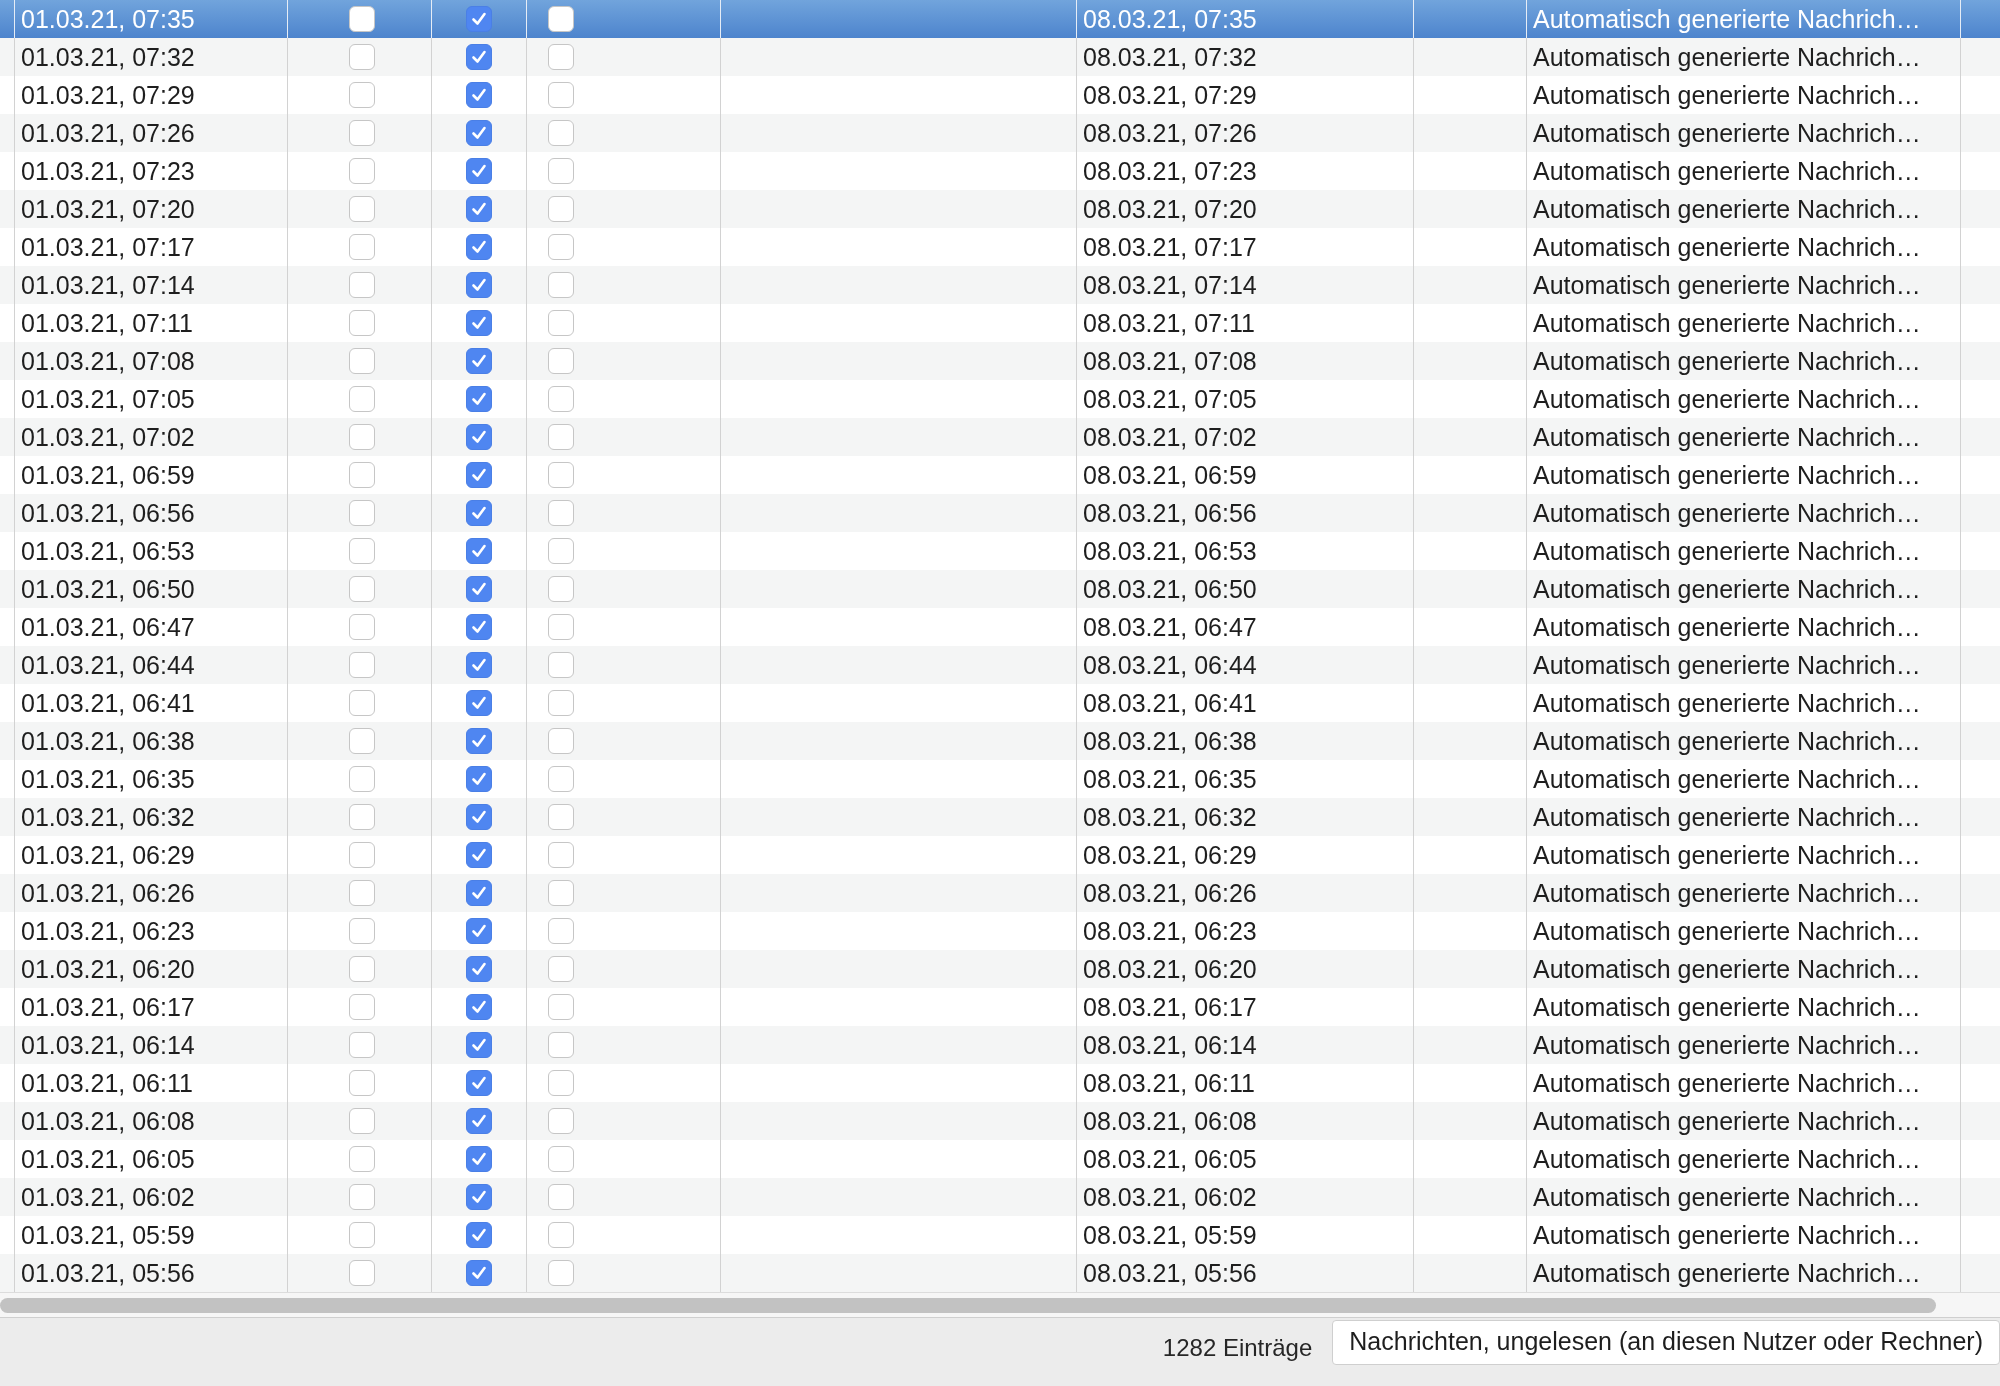 The image size is (2000, 1386). What do you see at coordinates (968, 1305) in the screenshot?
I see `scrollbar-thumb` at bounding box center [968, 1305].